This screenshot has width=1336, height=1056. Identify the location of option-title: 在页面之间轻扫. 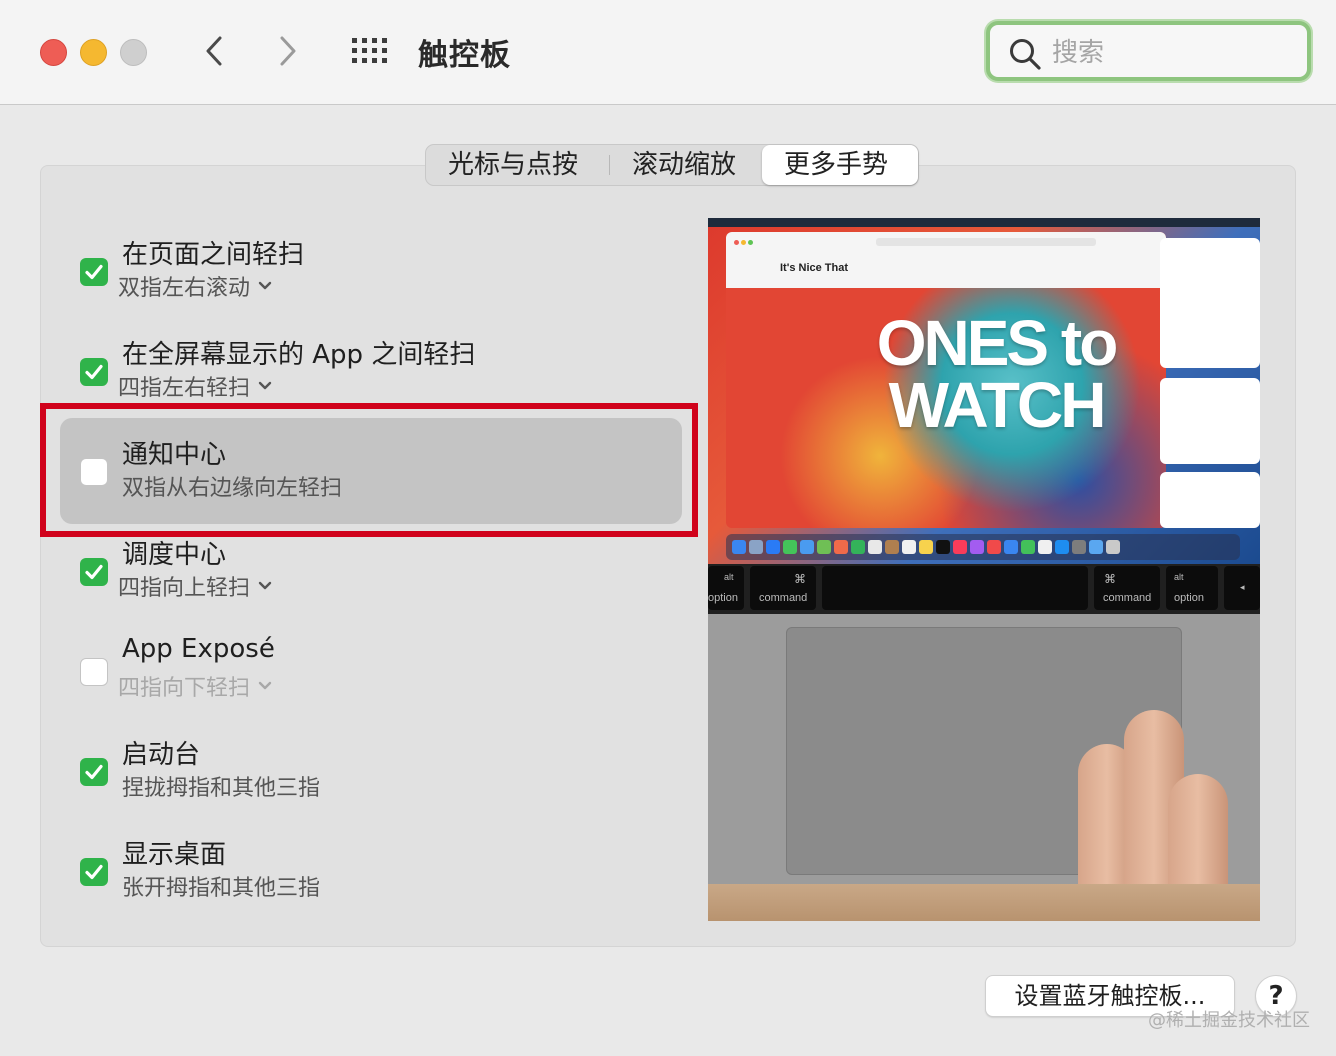
(213, 255).